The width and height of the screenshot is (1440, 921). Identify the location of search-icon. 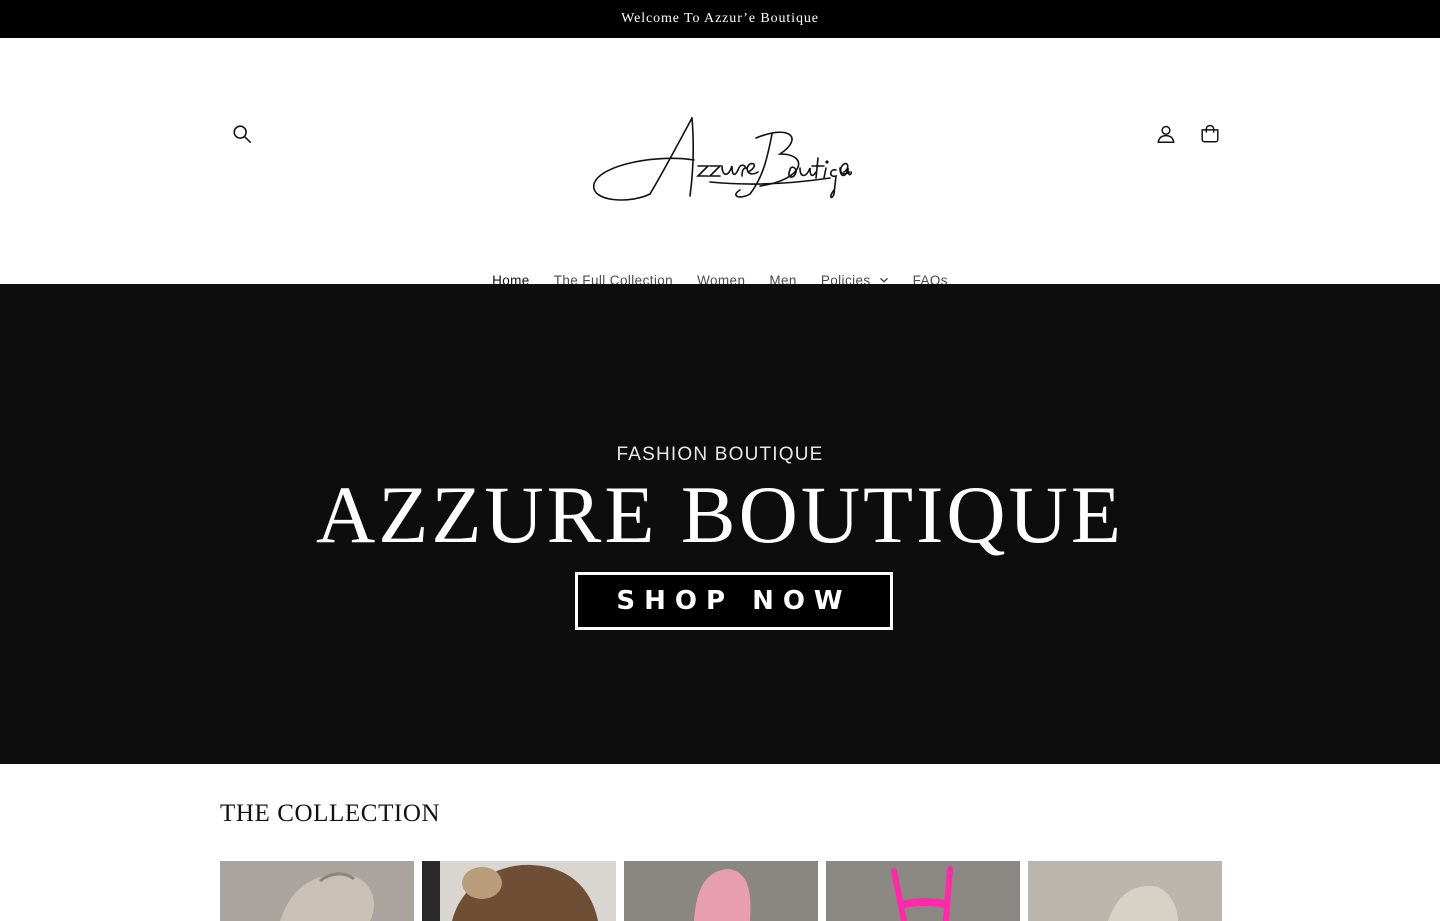
(242, 134).